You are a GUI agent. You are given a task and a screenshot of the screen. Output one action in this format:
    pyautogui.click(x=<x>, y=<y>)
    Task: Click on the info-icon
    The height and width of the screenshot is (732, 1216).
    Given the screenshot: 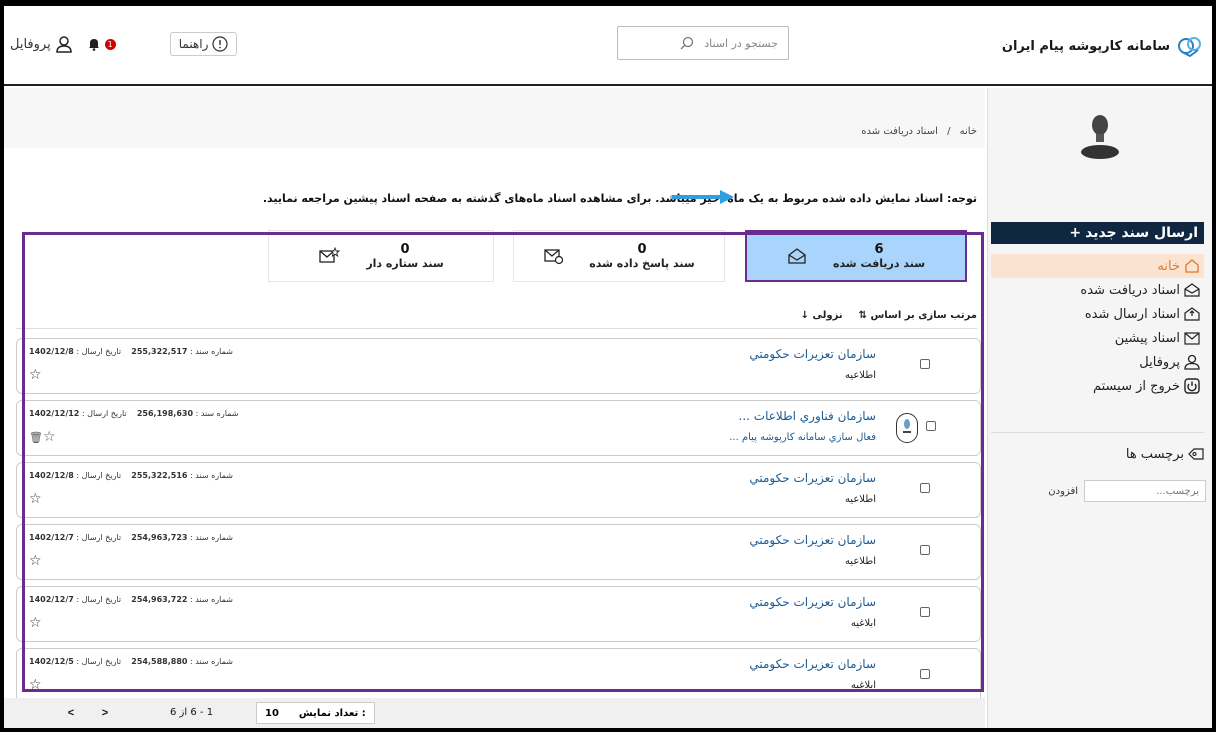 What is the action you would take?
    pyautogui.click(x=220, y=44)
    